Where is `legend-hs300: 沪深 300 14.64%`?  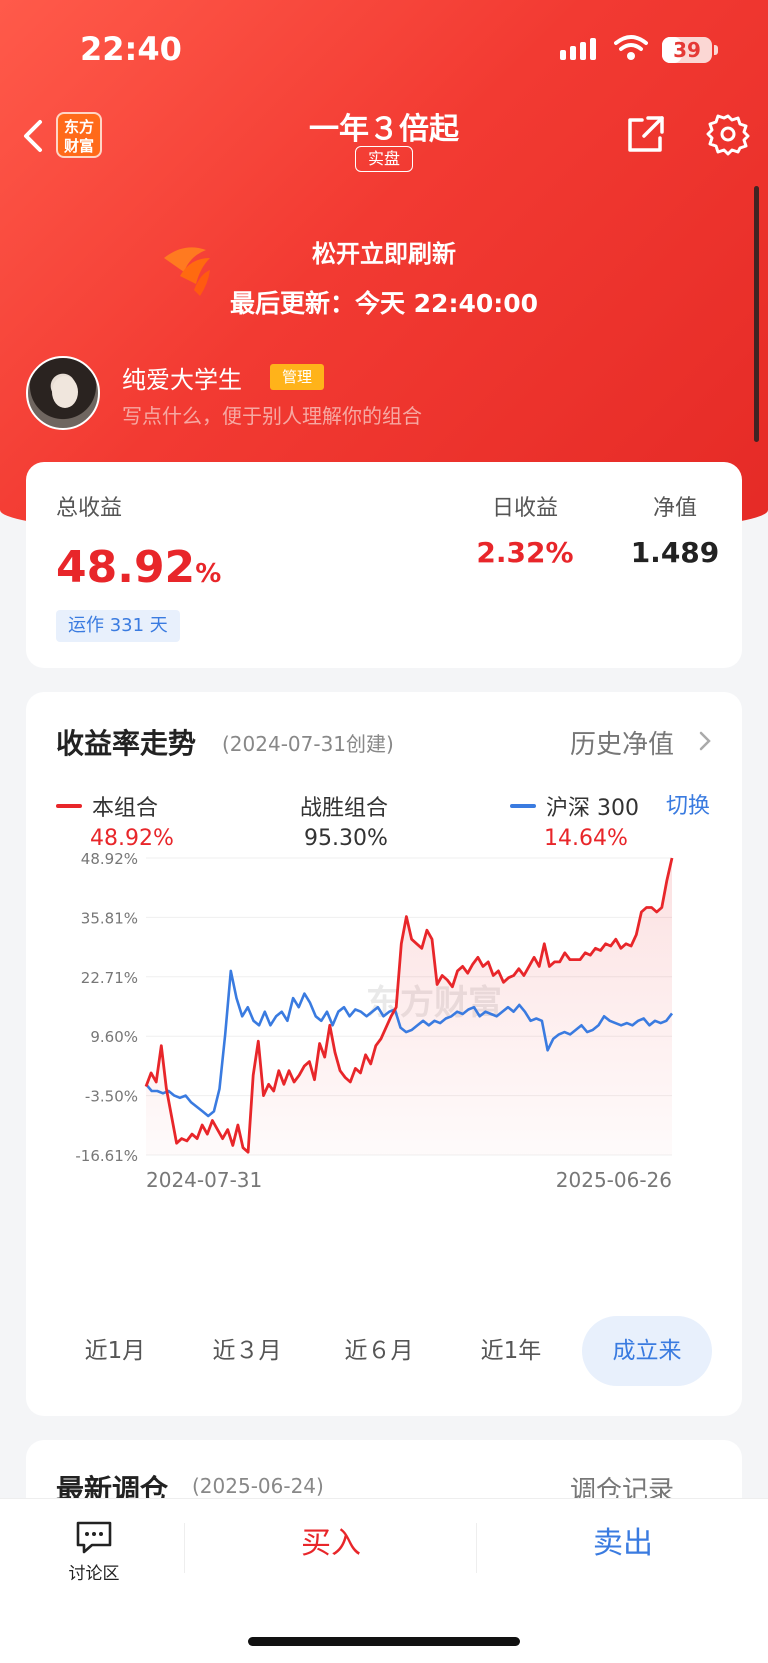 legend-hs300: 沪深 300 14.64% is located at coordinates (574, 820).